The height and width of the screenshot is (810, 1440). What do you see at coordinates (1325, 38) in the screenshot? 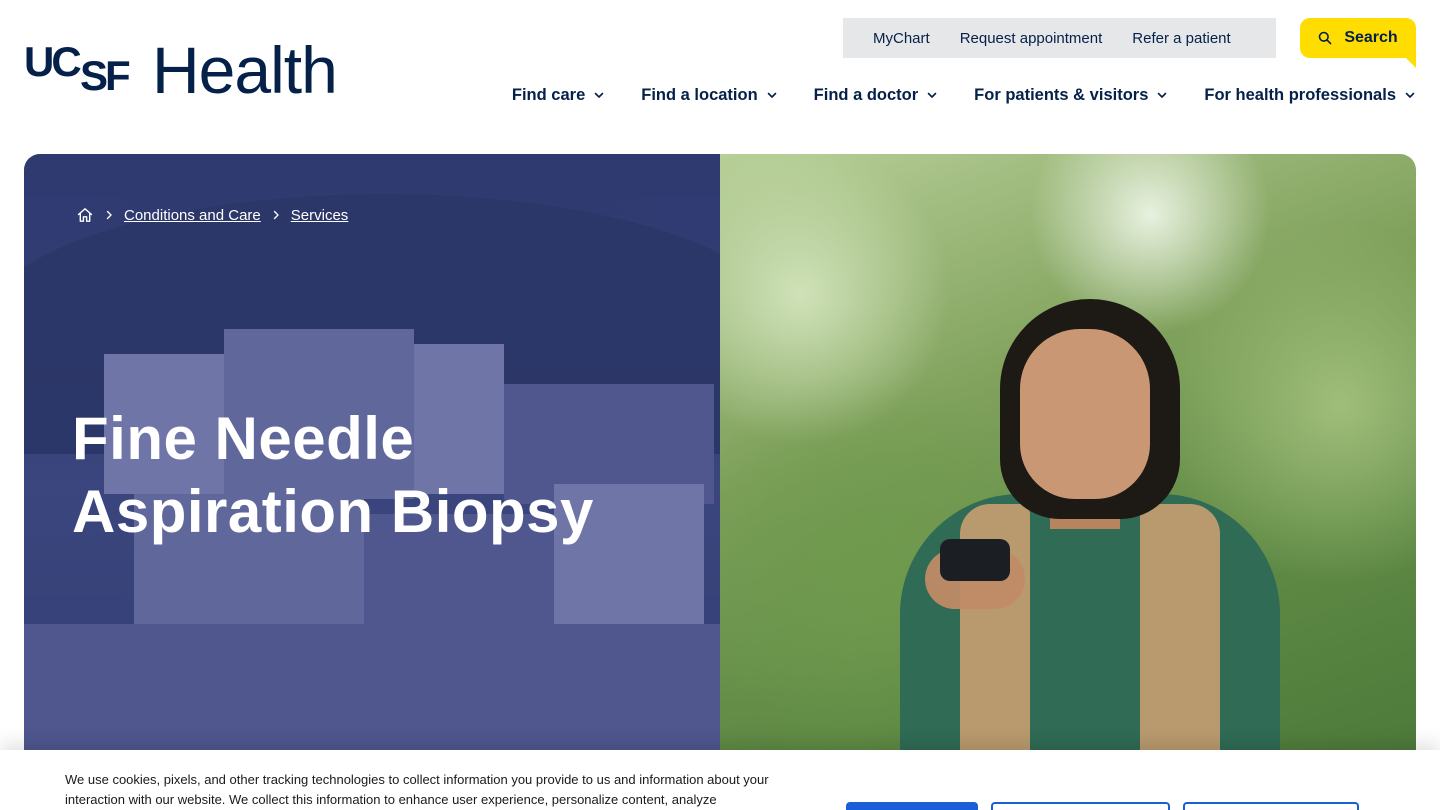
I see `search-icon` at bounding box center [1325, 38].